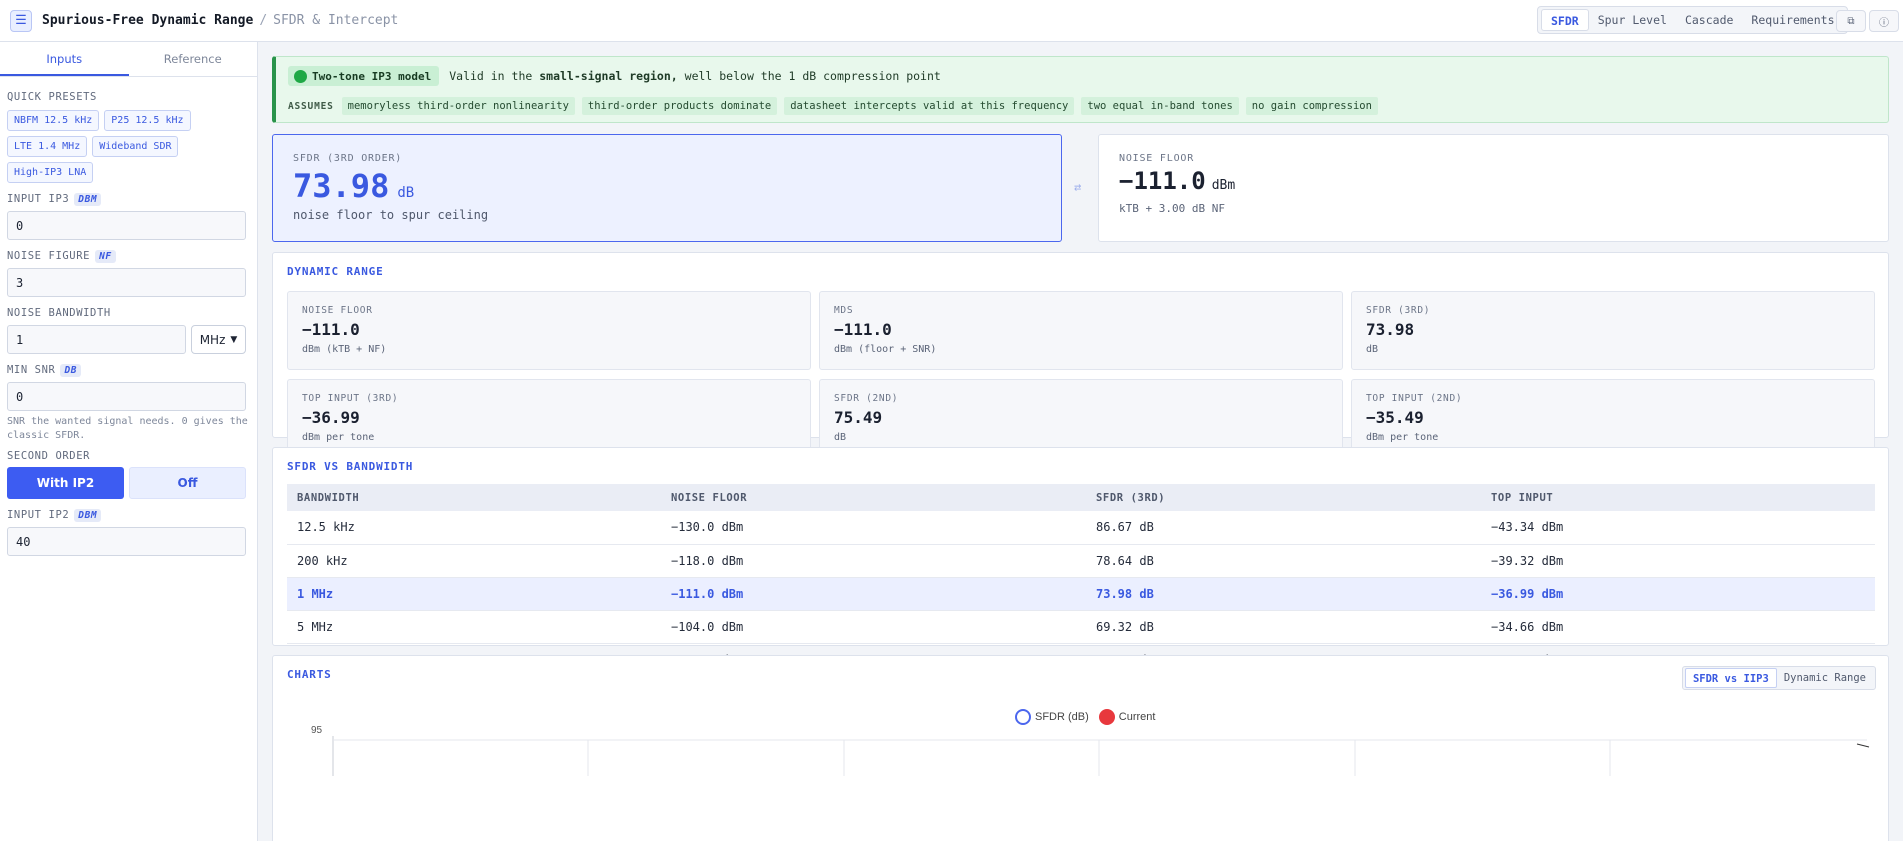 This screenshot has height=841, width=1903. Describe the element at coordinates (193, 59) in the screenshot. I see `tab-reference: Reference` at that location.